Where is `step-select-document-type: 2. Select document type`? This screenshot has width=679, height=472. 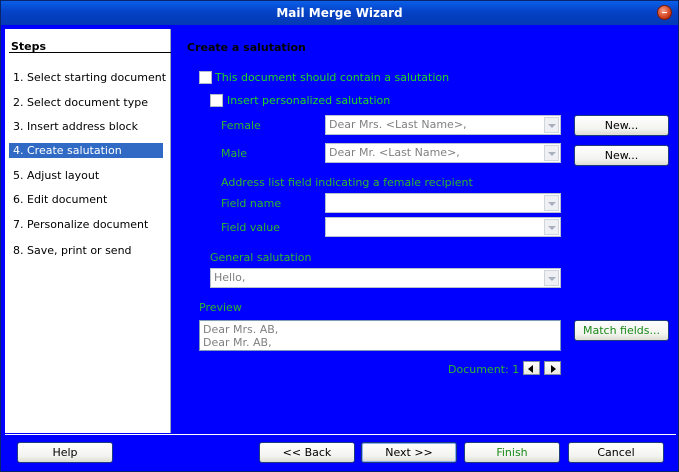 step-select-document-type: 2. Select document type is located at coordinates (86, 102).